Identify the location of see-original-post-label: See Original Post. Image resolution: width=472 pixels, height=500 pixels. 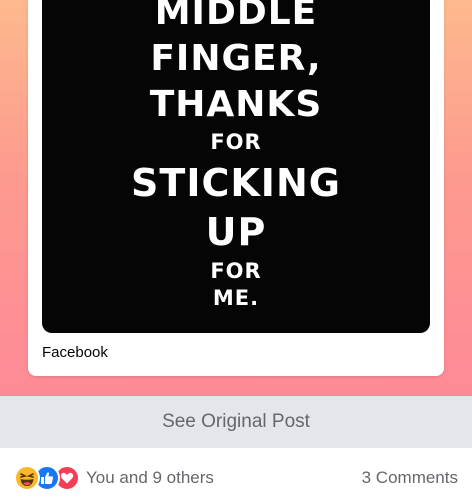
(236, 421).